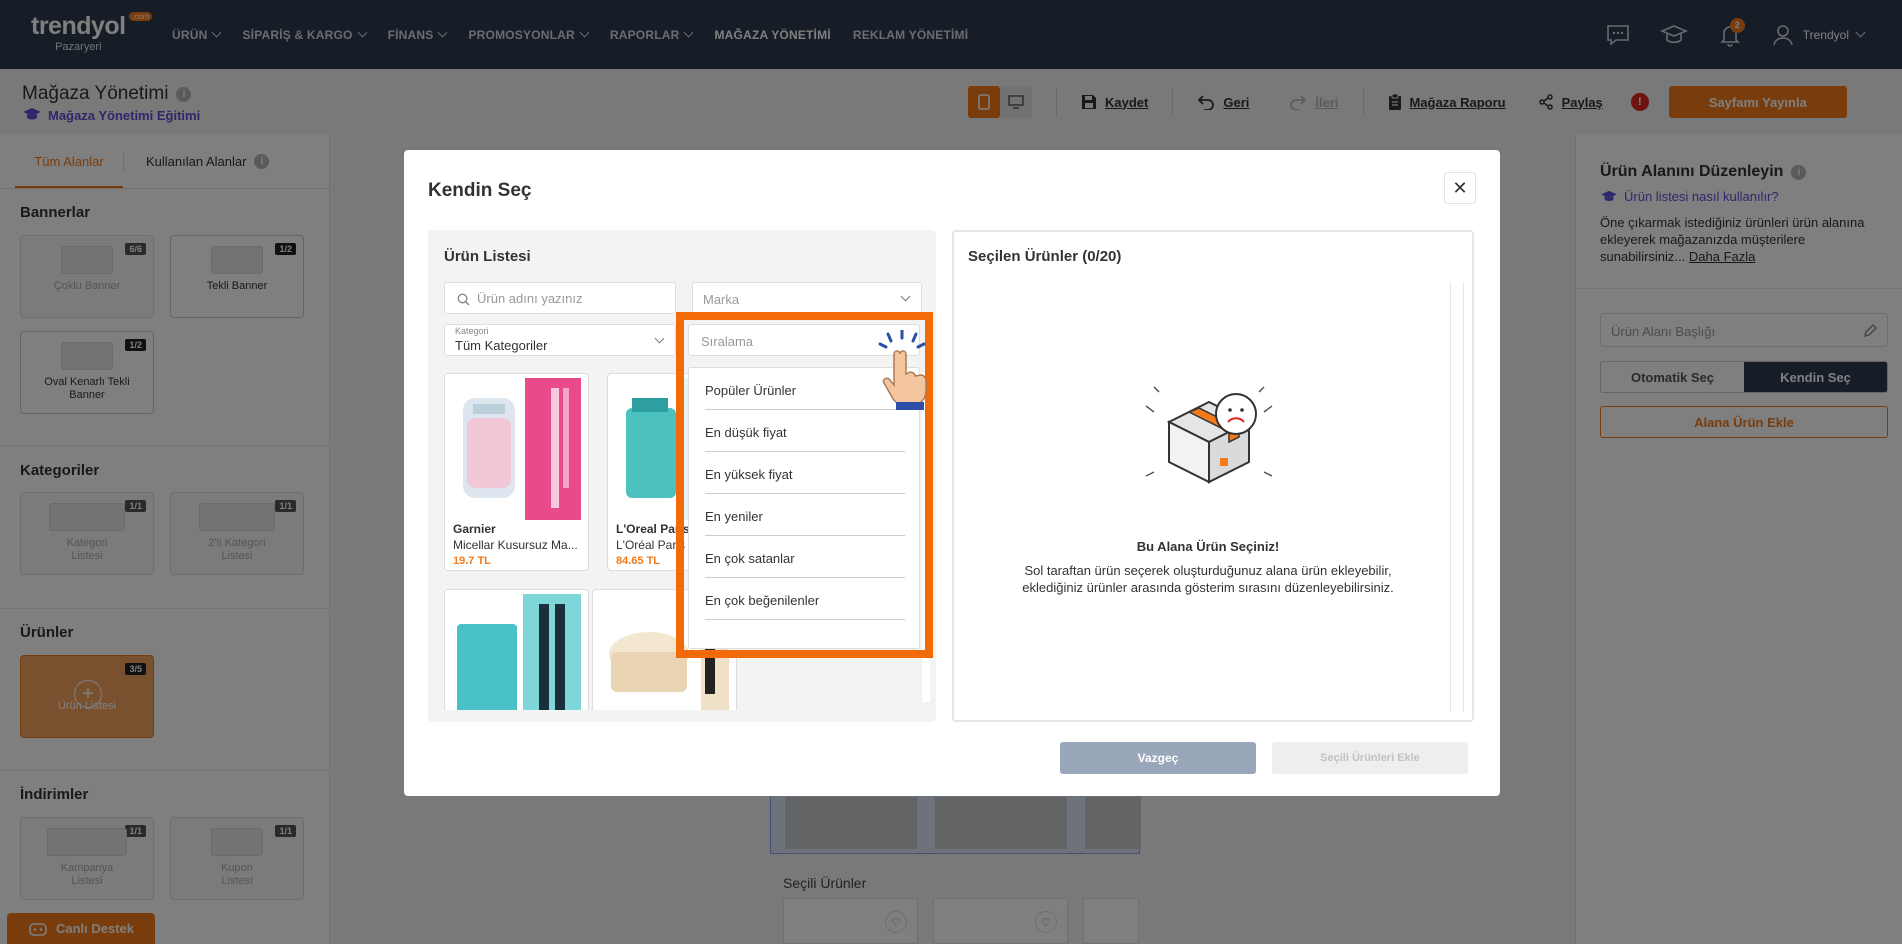 This screenshot has width=1902, height=944. What do you see at coordinates (807, 298) in the screenshot?
I see `brand-select: Marka` at bounding box center [807, 298].